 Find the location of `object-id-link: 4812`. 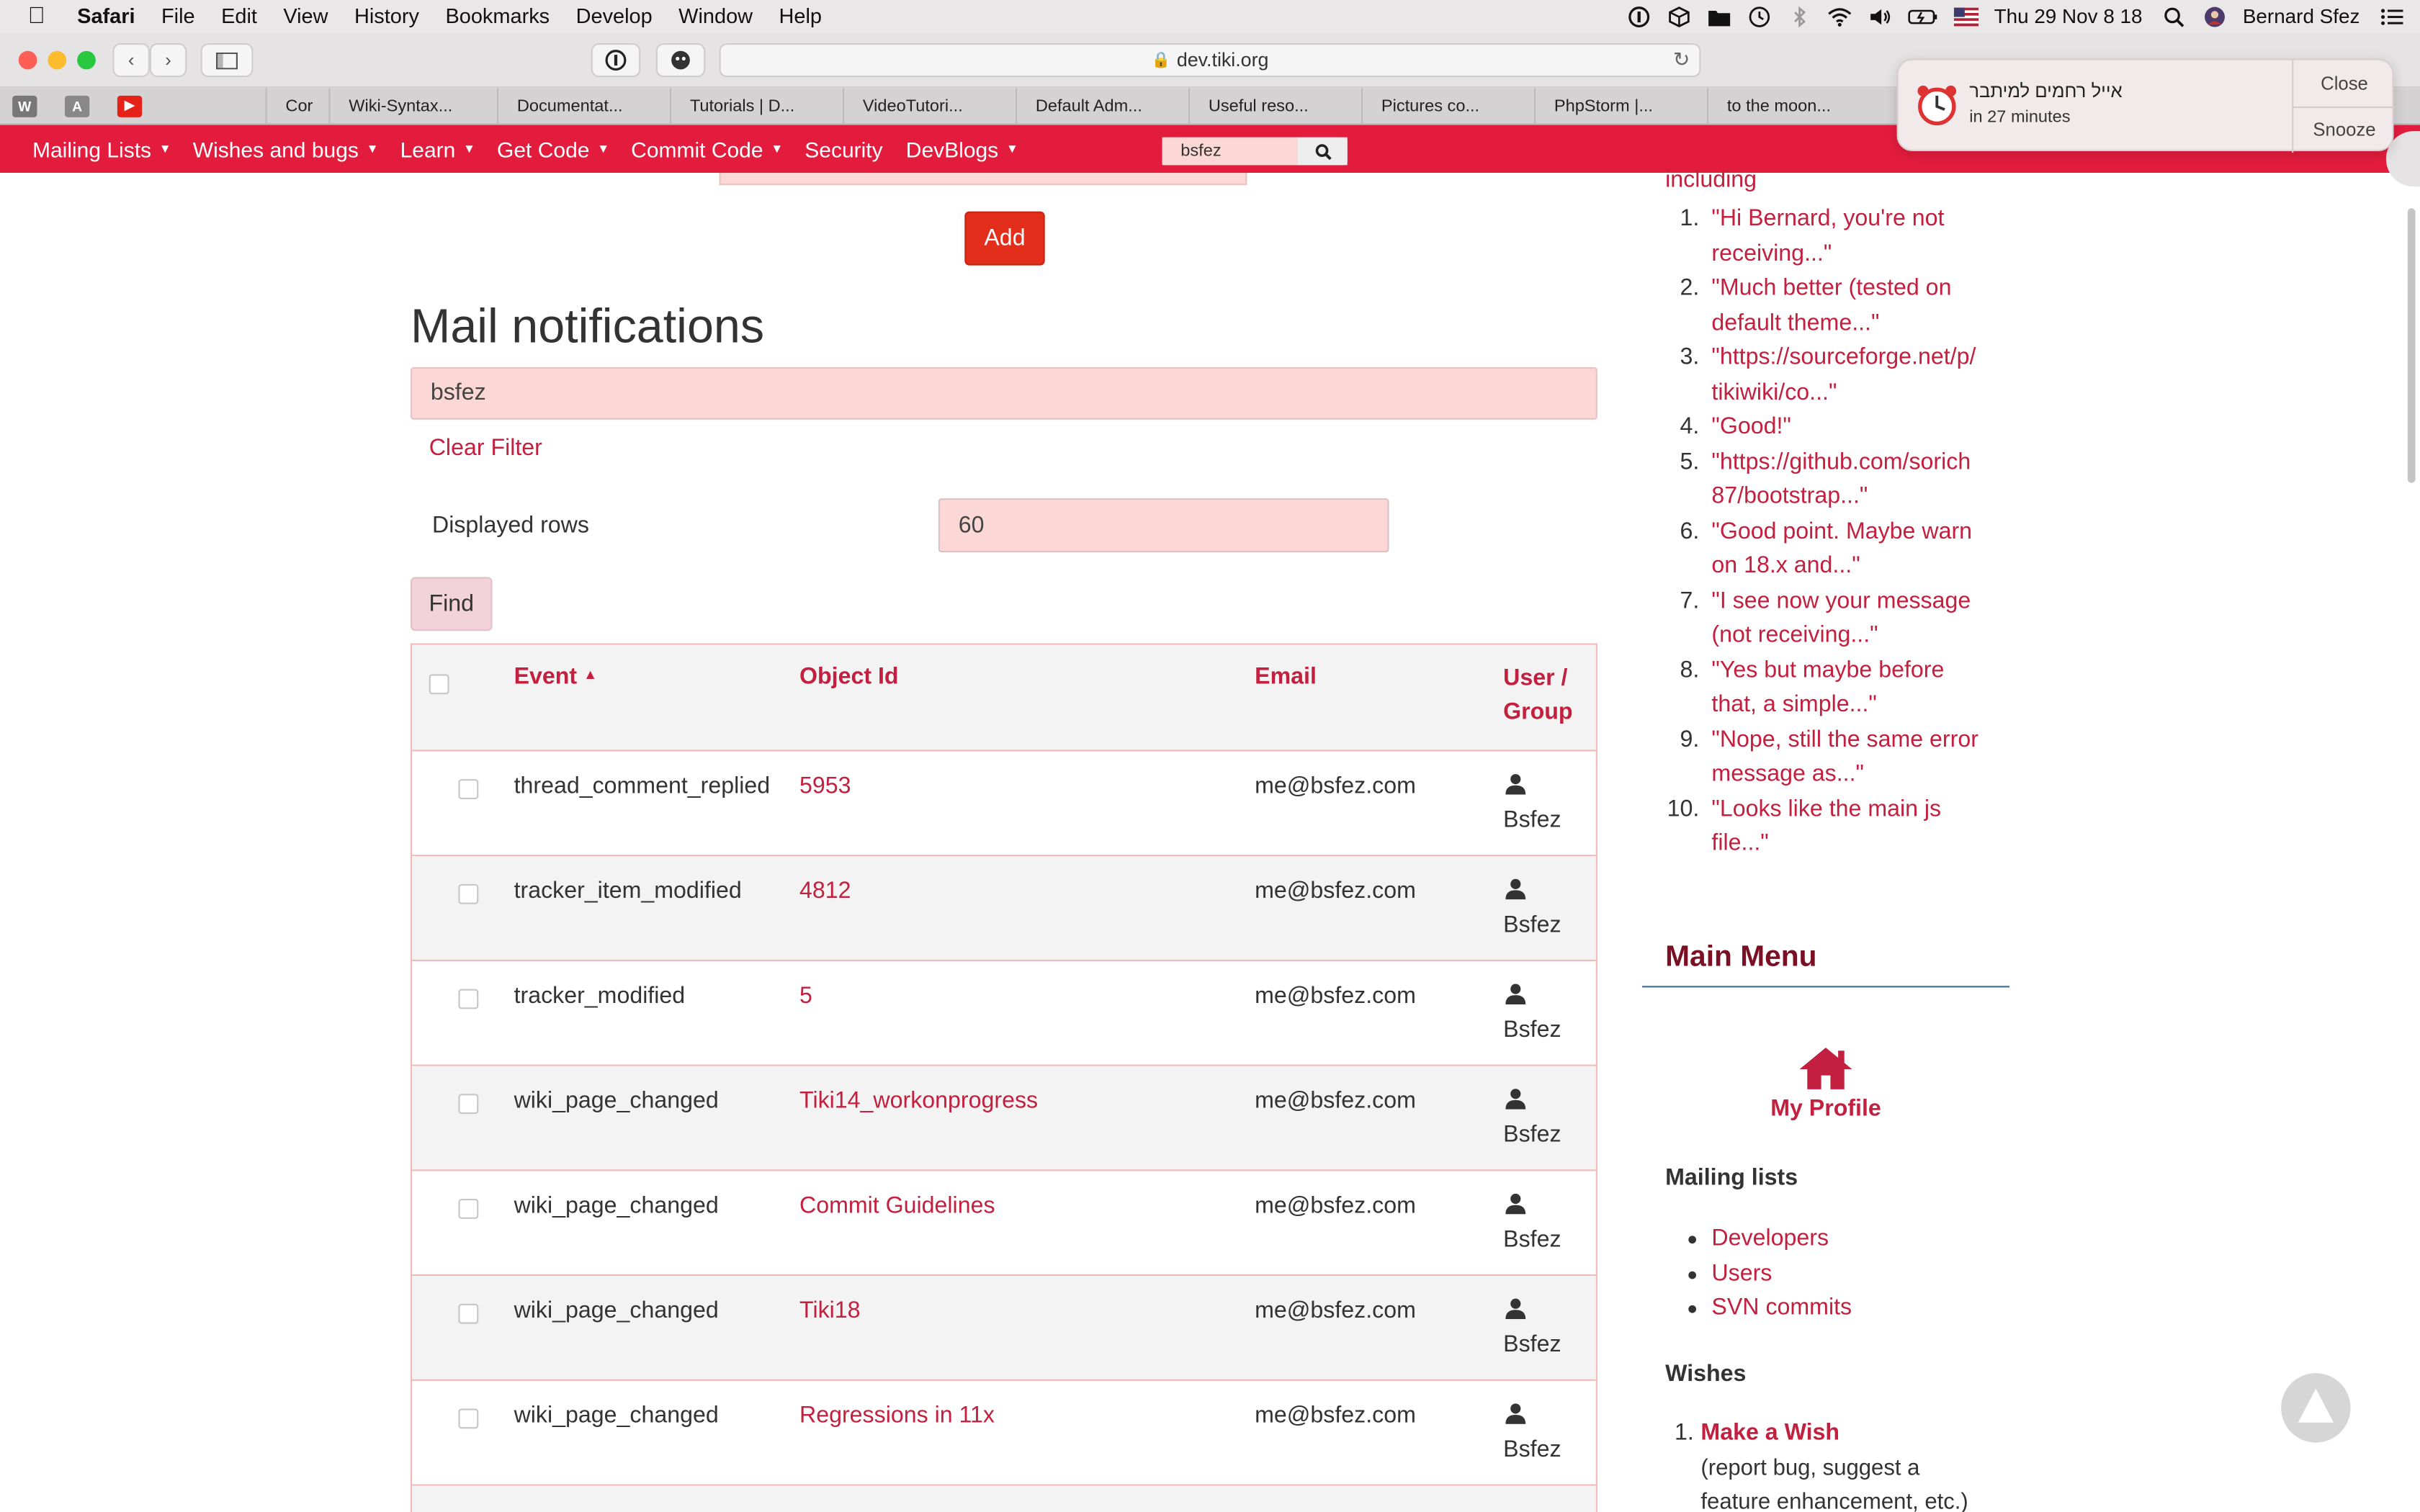

object-id-link: 4812 is located at coordinates (825, 891).